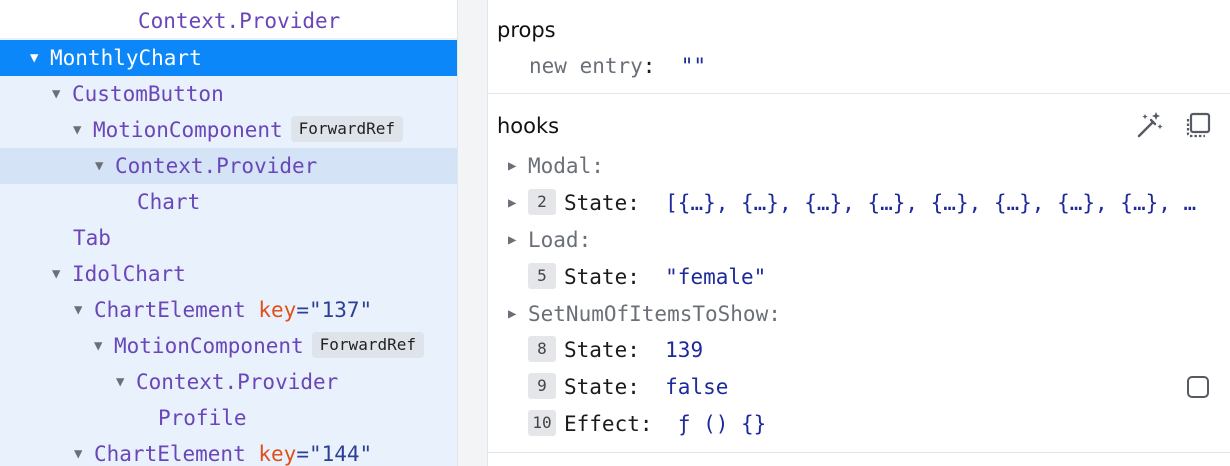 This screenshot has height=466, width=1230. Describe the element at coordinates (340, 310) in the screenshot. I see `key-prop-value: "137"` at that location.